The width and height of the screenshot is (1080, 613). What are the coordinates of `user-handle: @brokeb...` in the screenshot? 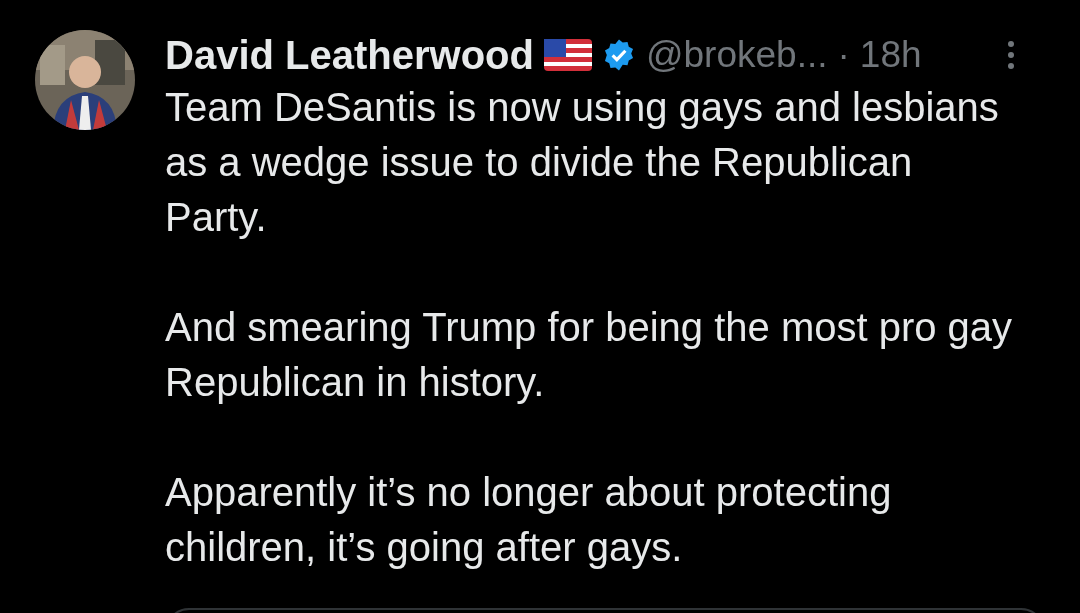 It's located at (736, 55).